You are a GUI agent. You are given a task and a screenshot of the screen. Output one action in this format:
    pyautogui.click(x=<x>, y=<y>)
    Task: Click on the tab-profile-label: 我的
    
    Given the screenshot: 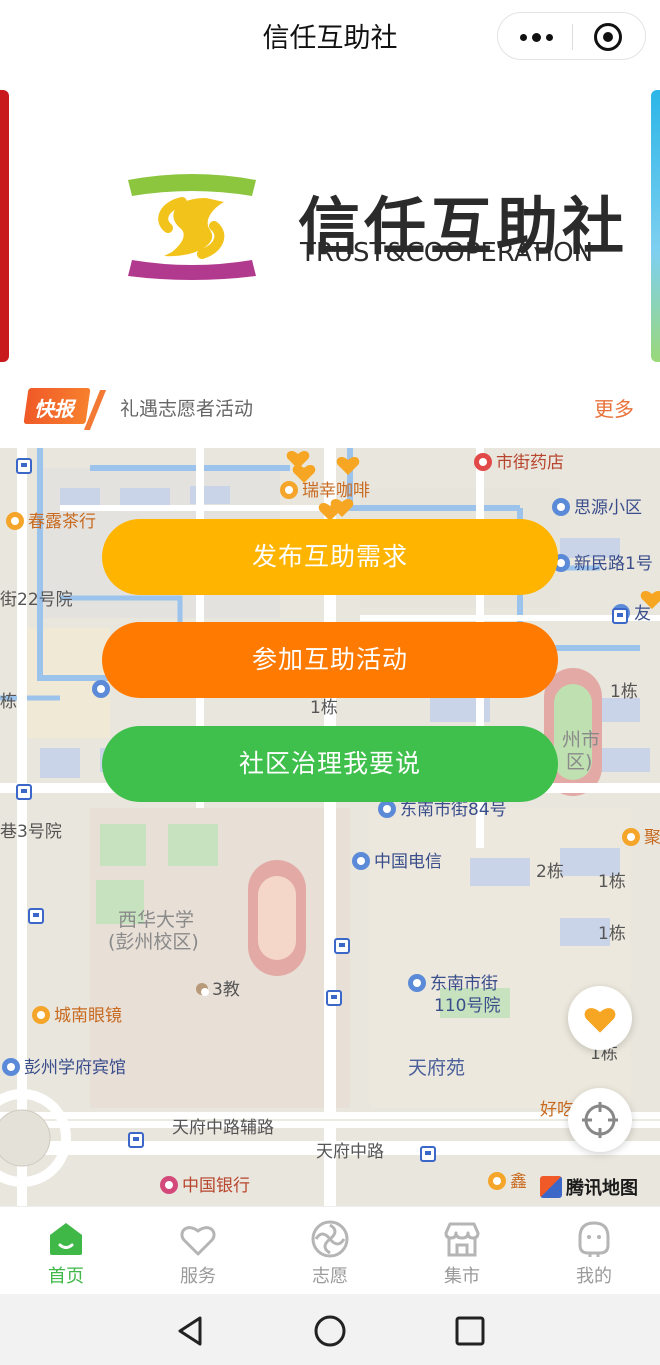 What is the action you would take?
    pyautogui.click(x=594, y=1276)
    